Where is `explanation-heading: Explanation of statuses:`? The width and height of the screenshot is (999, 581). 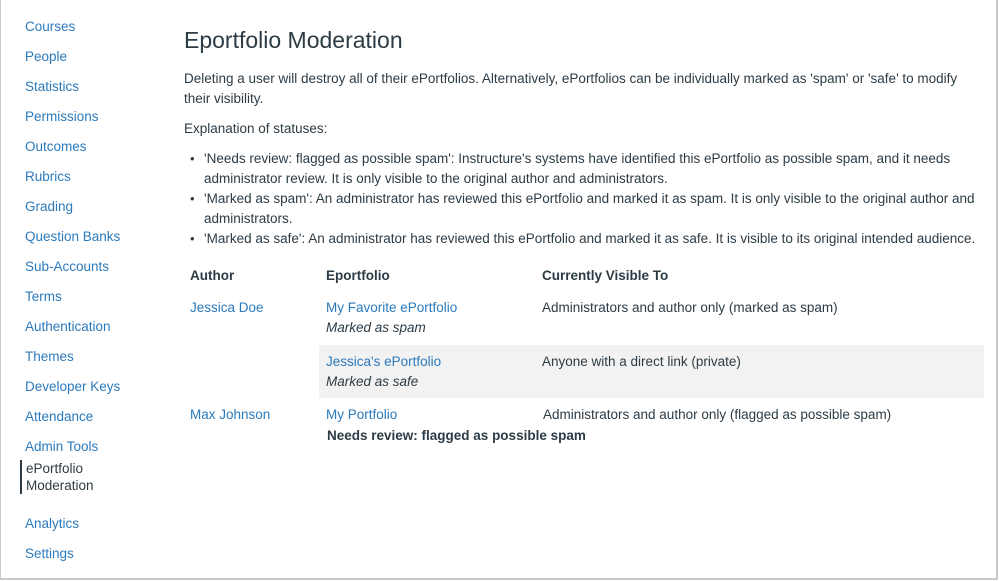
explanation-heading: Explanation of statuses: is located at coordinates (256, 128).